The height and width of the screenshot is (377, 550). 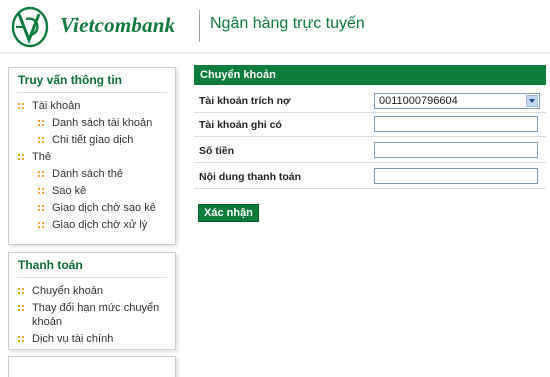 What do you see at coordinates (92, 277) in the screenshot?
I see `payment-menu-divider` at bounding box center [92, 277].